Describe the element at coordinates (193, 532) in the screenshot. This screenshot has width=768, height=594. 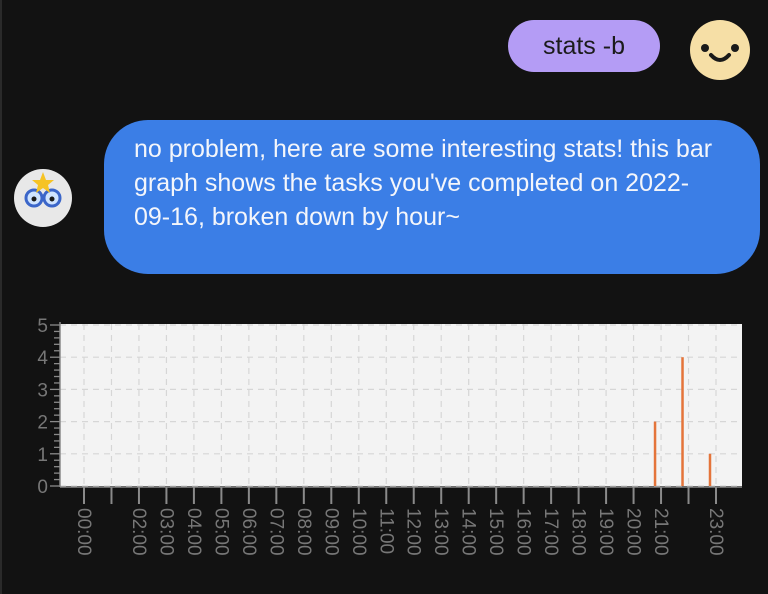
I see `x-tick-label: 04:00` at that location.